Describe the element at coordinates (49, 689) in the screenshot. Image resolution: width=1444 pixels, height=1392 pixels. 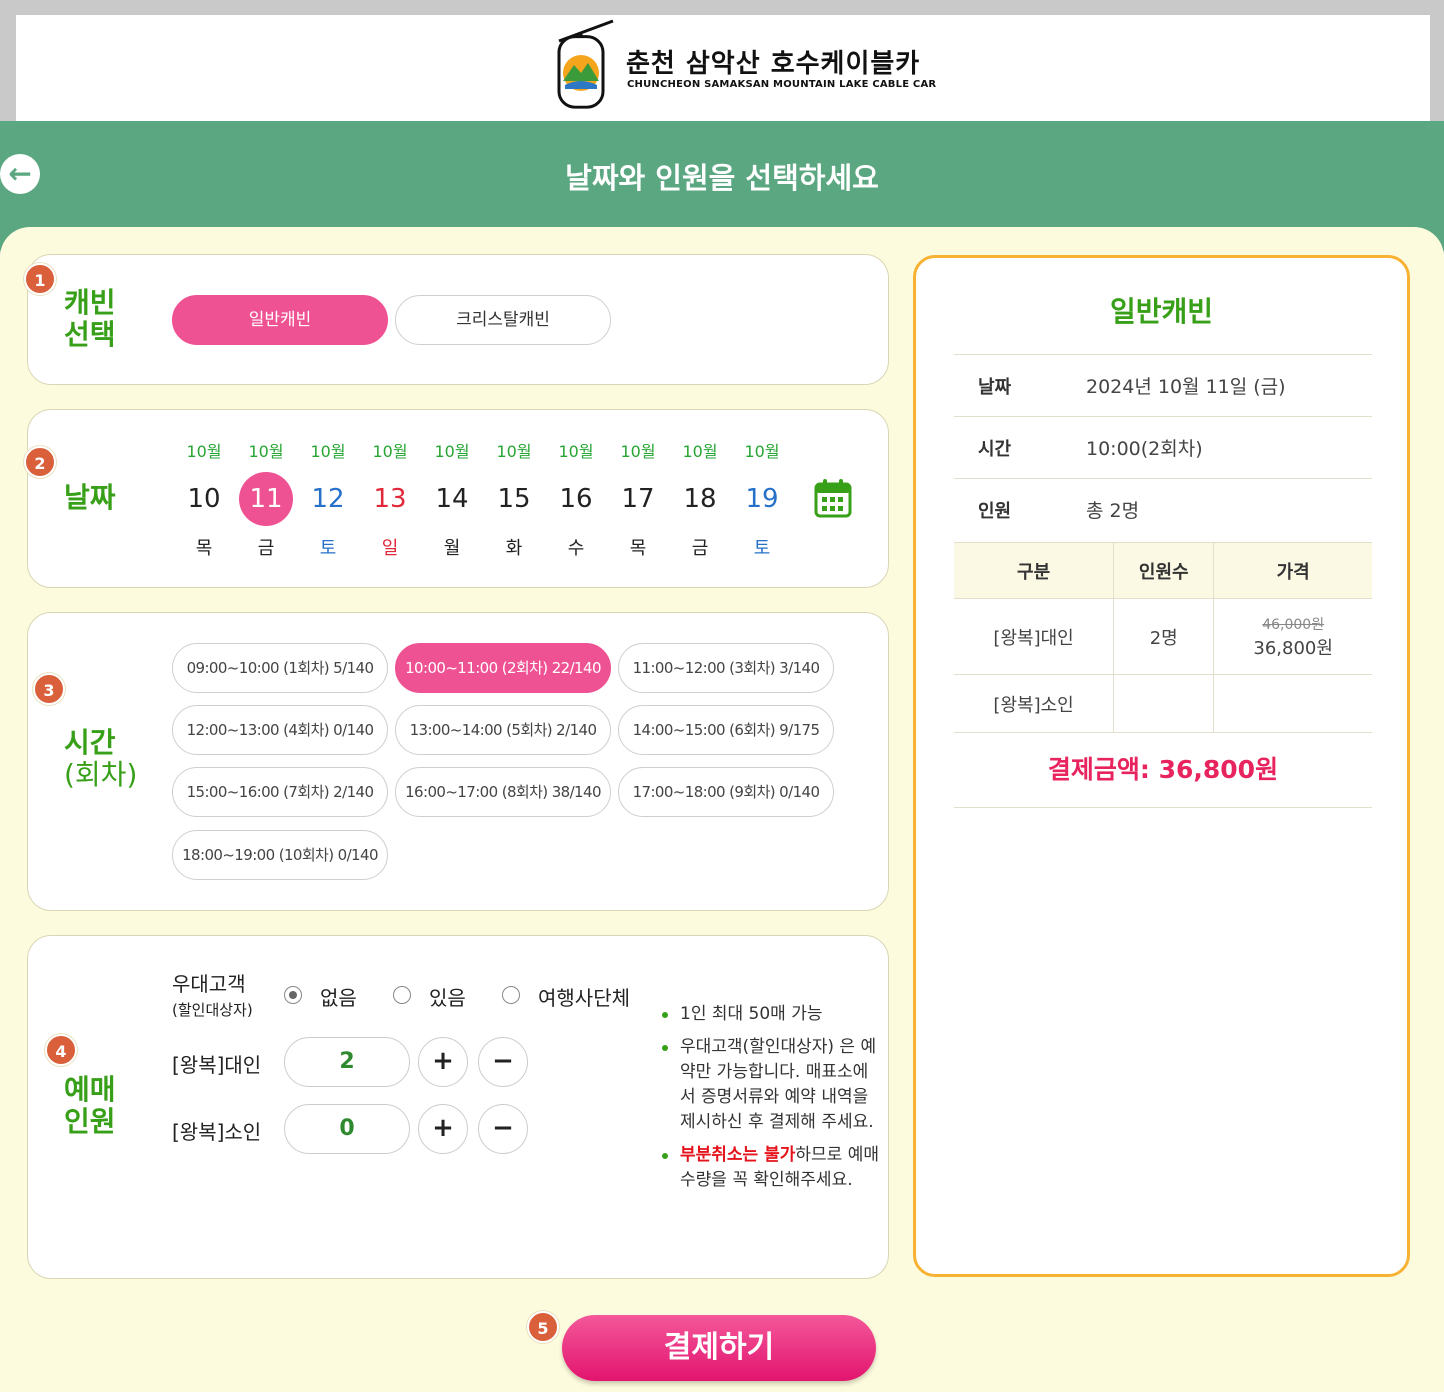
I see `step-badge-3: 3` at that location.